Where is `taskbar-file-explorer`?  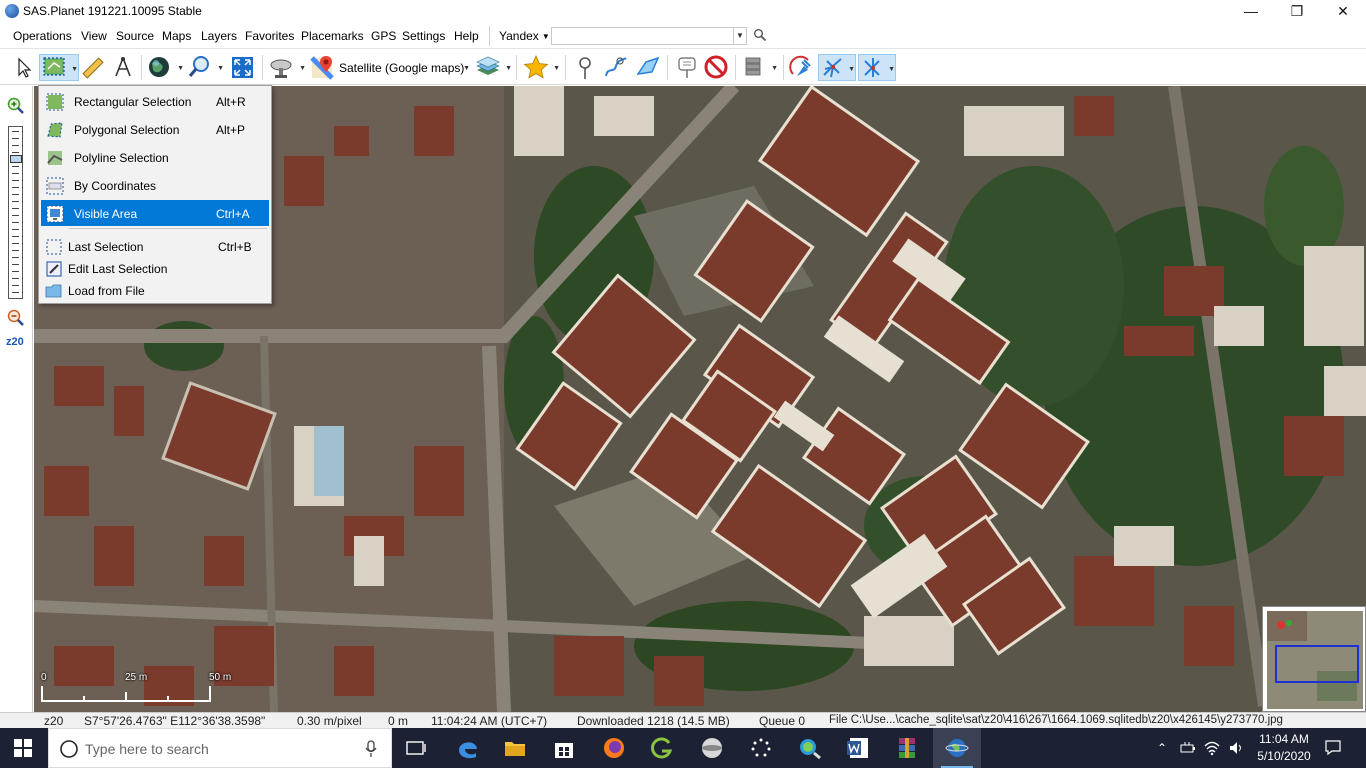
taskbar-file-explorer is located at coordinates (515, 748).